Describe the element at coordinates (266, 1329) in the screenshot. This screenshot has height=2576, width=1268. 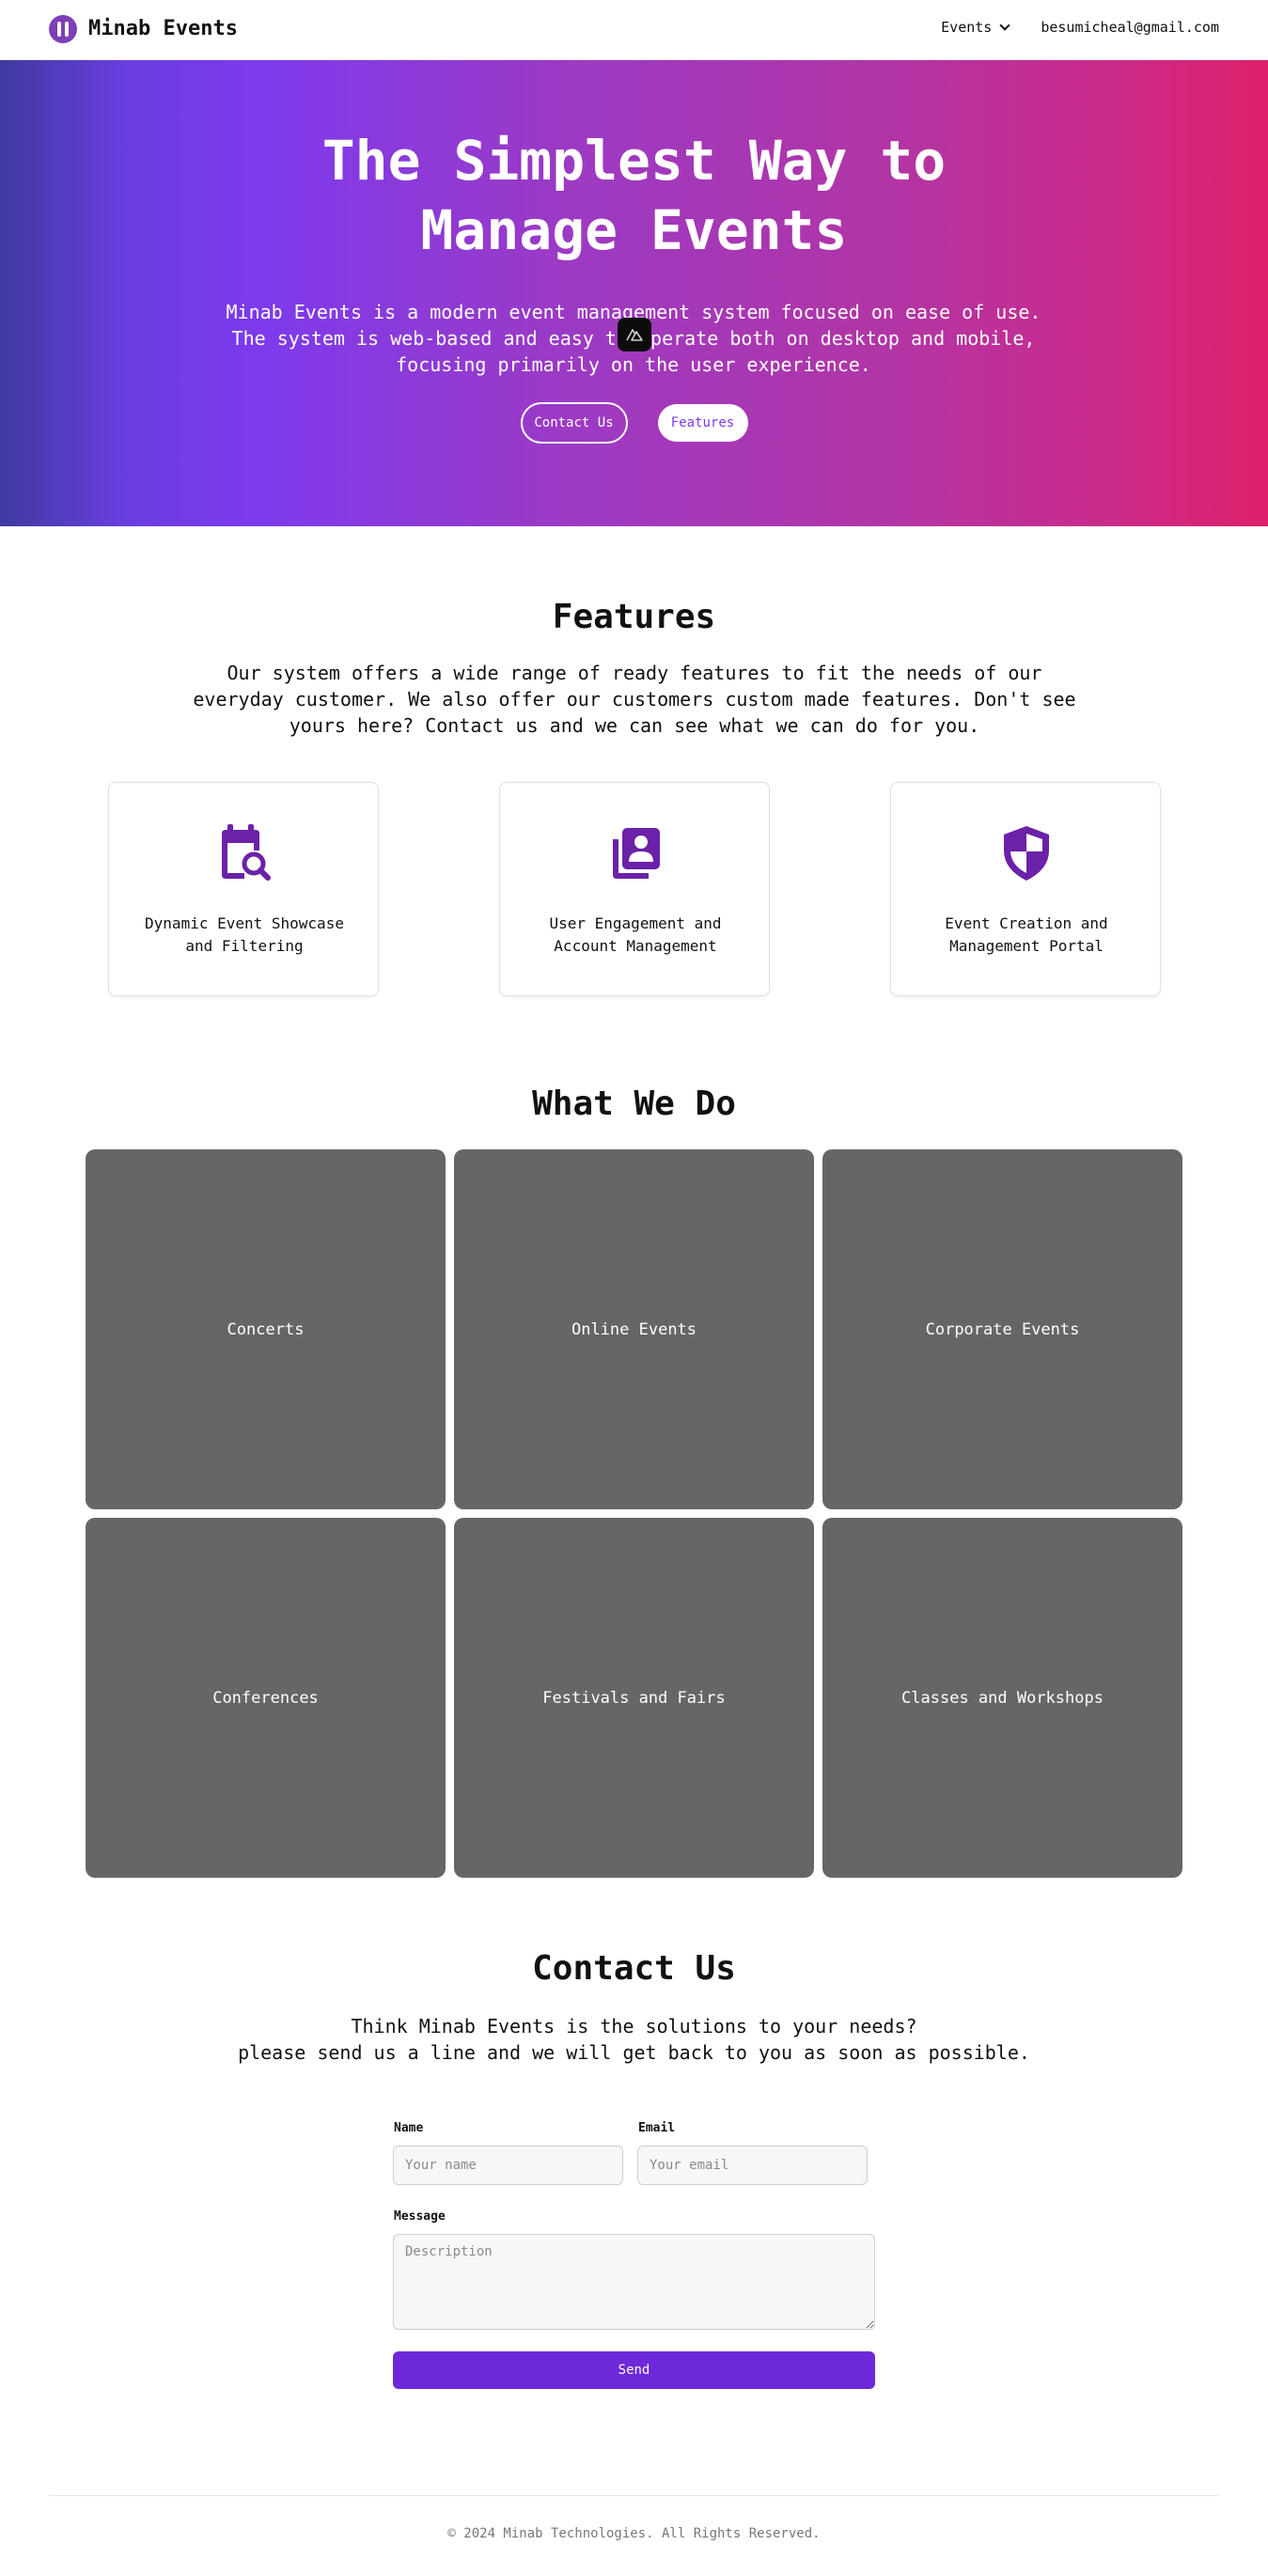
I see `tile-concerts: Concerts` at that location.